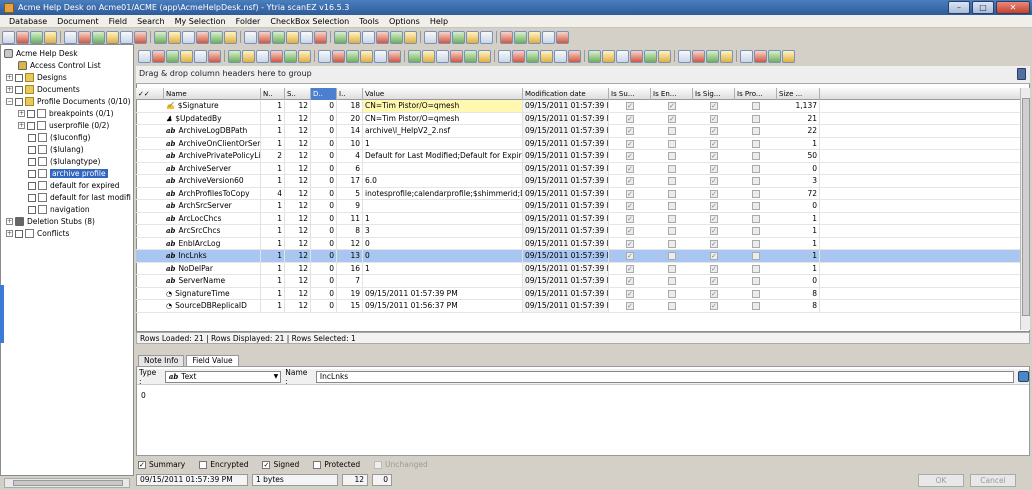 The width and height of the screenshot is (1032, 490). I want to click on tree-item-archive-profile: archive profile, so click(68, 173).